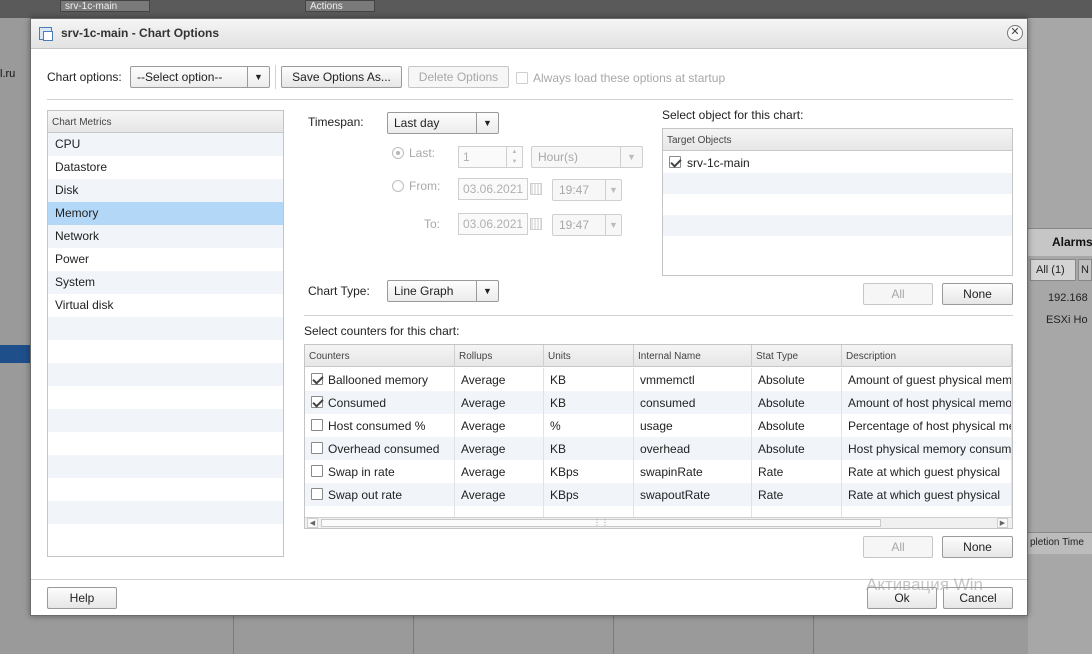  I want to click on timespan-select: Last day ▼, so click(443, 123).